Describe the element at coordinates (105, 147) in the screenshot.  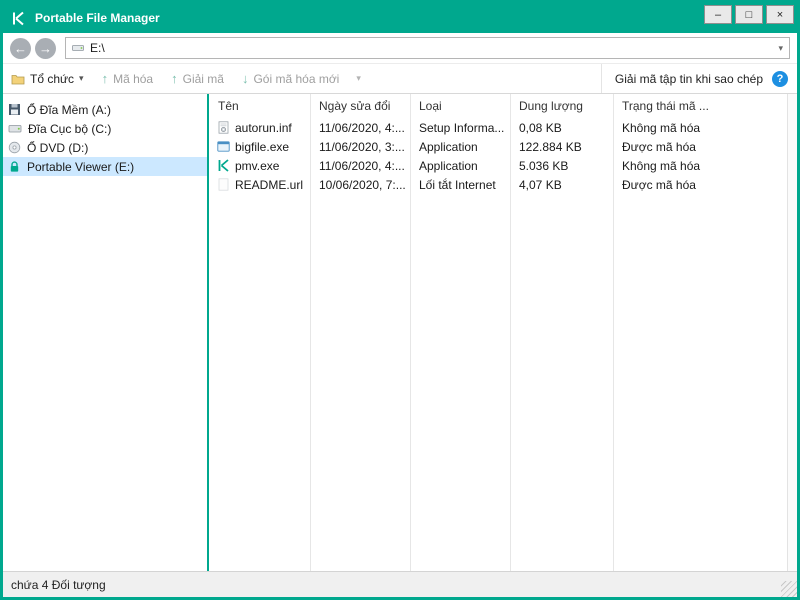
I see `sidebar-item-dvd-d: Ổ DVD (D:)` at that location.